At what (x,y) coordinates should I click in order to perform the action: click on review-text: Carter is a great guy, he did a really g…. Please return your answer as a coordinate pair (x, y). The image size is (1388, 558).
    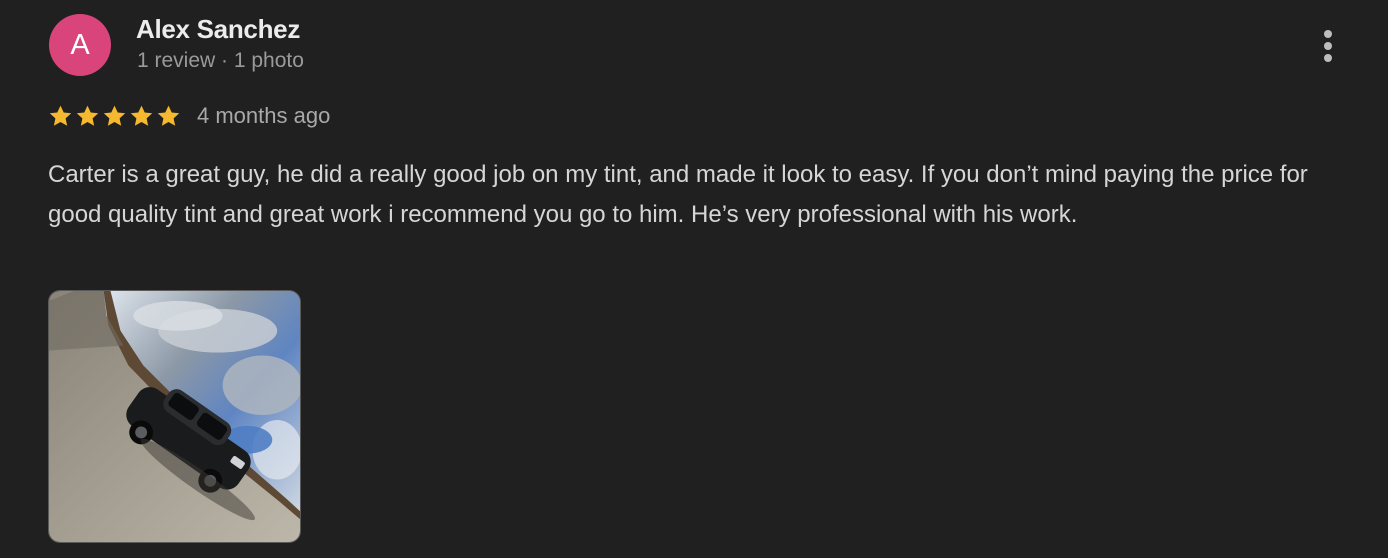
    Looking at the image, I should click on (678, 194).